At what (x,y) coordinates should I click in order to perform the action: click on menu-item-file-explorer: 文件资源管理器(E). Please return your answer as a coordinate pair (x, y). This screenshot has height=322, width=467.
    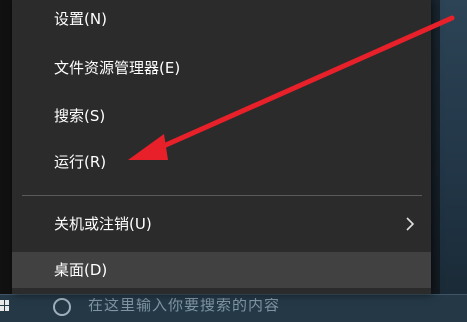
    Looking at the image, I should click on (221, 68).